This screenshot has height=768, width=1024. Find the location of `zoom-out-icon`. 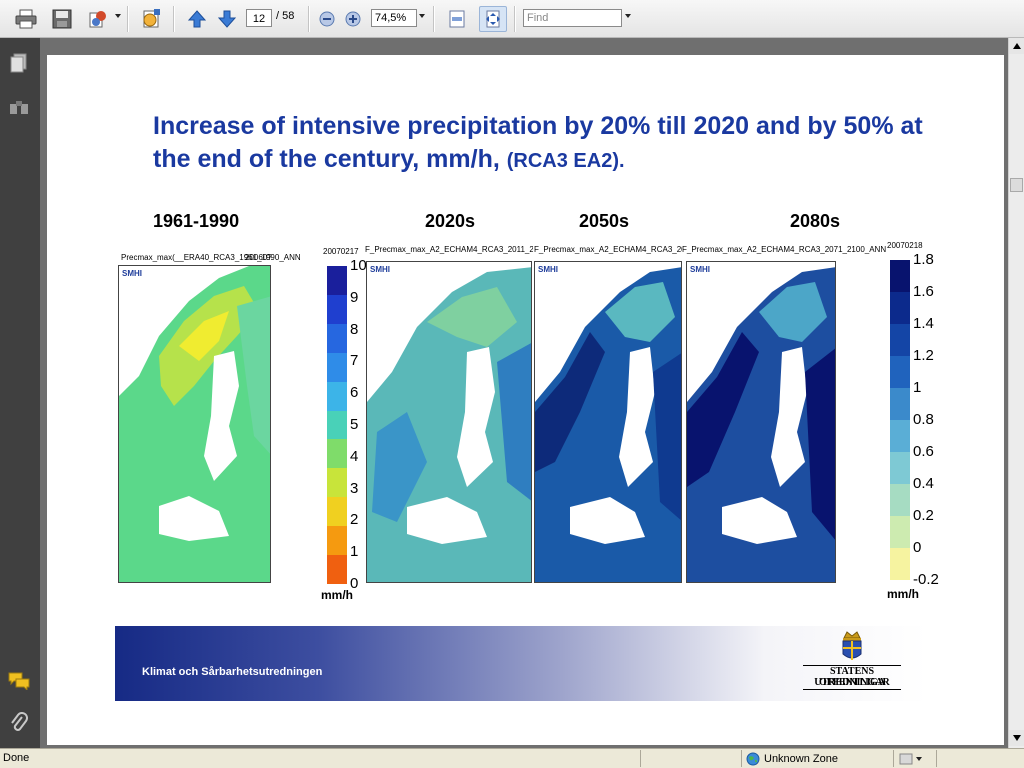

zoom-out-icon is located at coordinates (327, 19).